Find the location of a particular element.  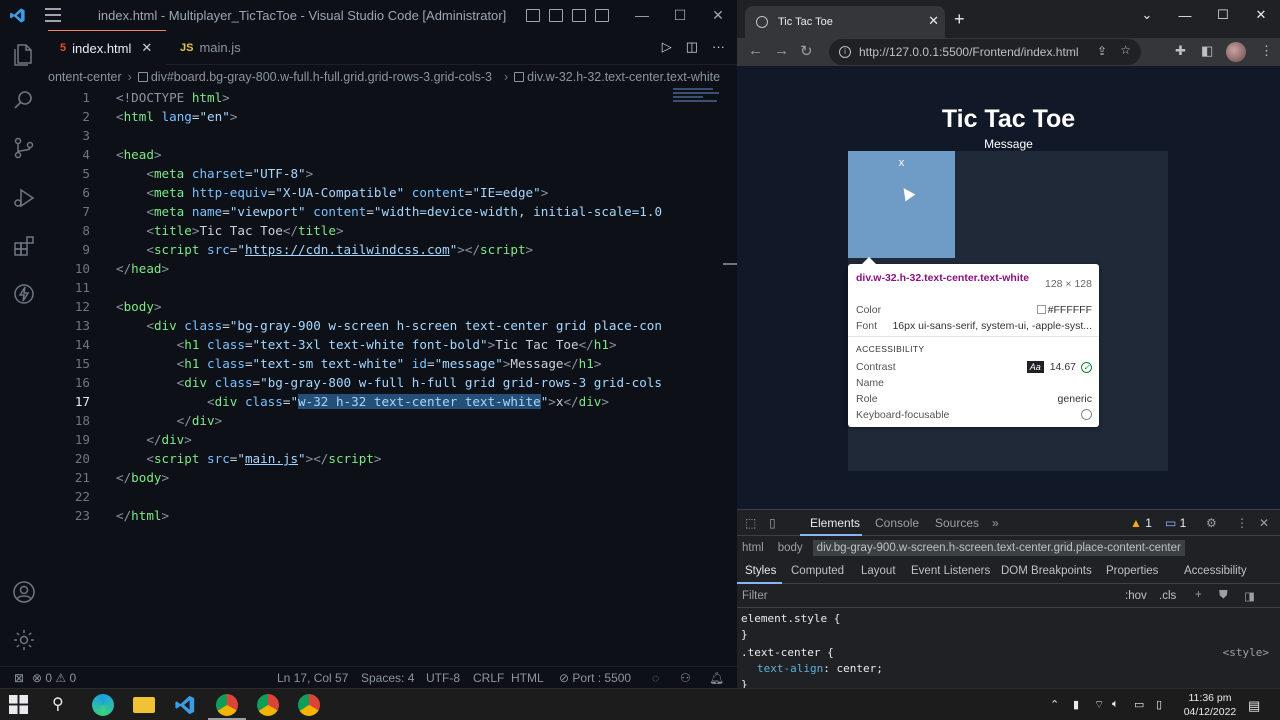

vscode-taskbar-icon is located at coordinates (185, 705).